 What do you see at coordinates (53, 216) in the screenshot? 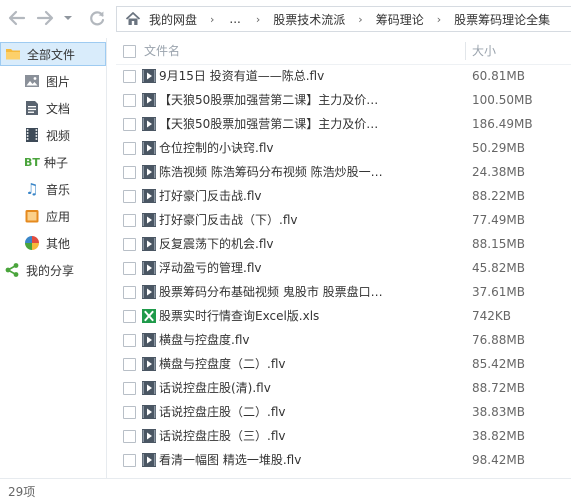
I see `sidebar-item-apps: 应用` at bounding box center [53, 216].